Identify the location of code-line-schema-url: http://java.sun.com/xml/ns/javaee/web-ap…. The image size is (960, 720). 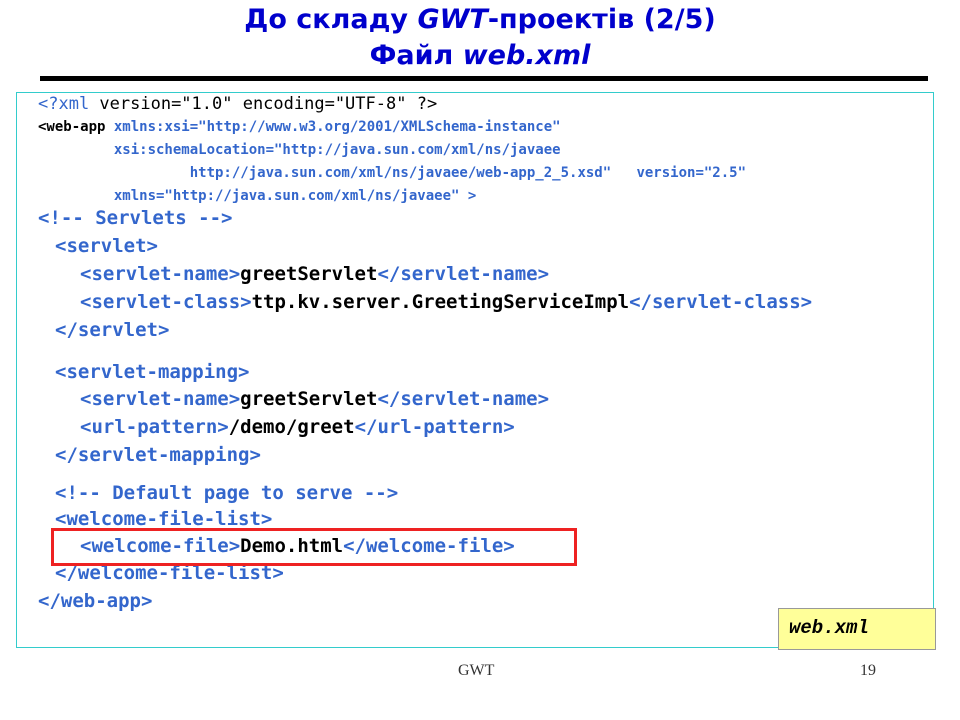
(392, 173).